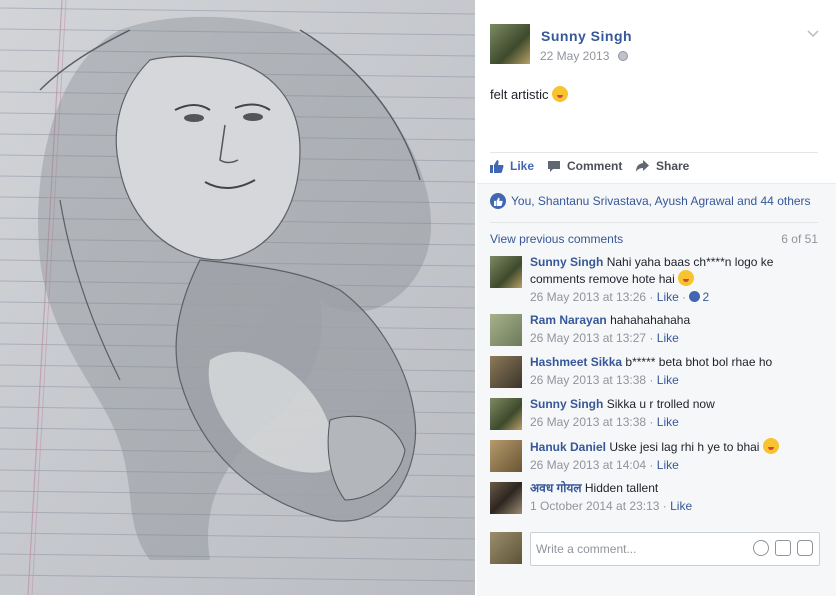  I want to click on post-meta: 22 May 2013, so click(584, 56).